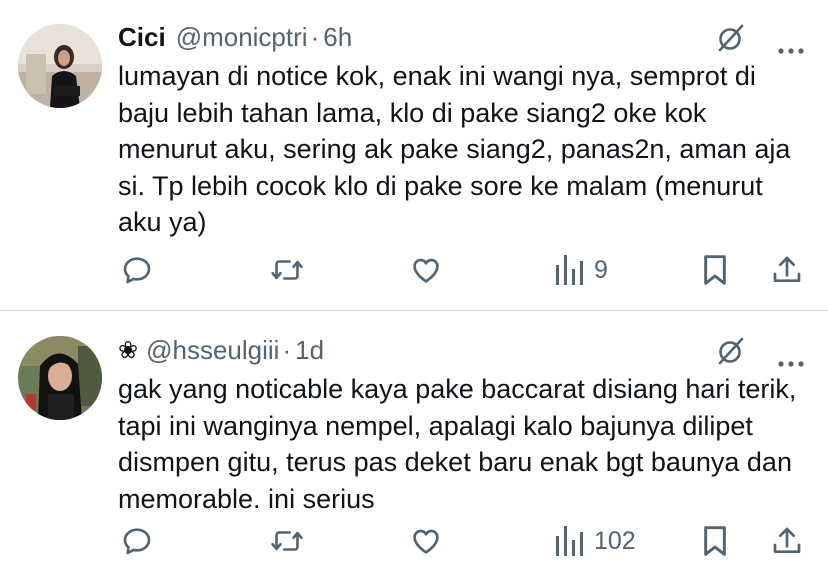 Image resolution: width=828 pixels, height=588 pixels. What do you see at coordinates (615, 540) in the screenshot?
I see `views-count: 102` at bounding box center [615, 540].